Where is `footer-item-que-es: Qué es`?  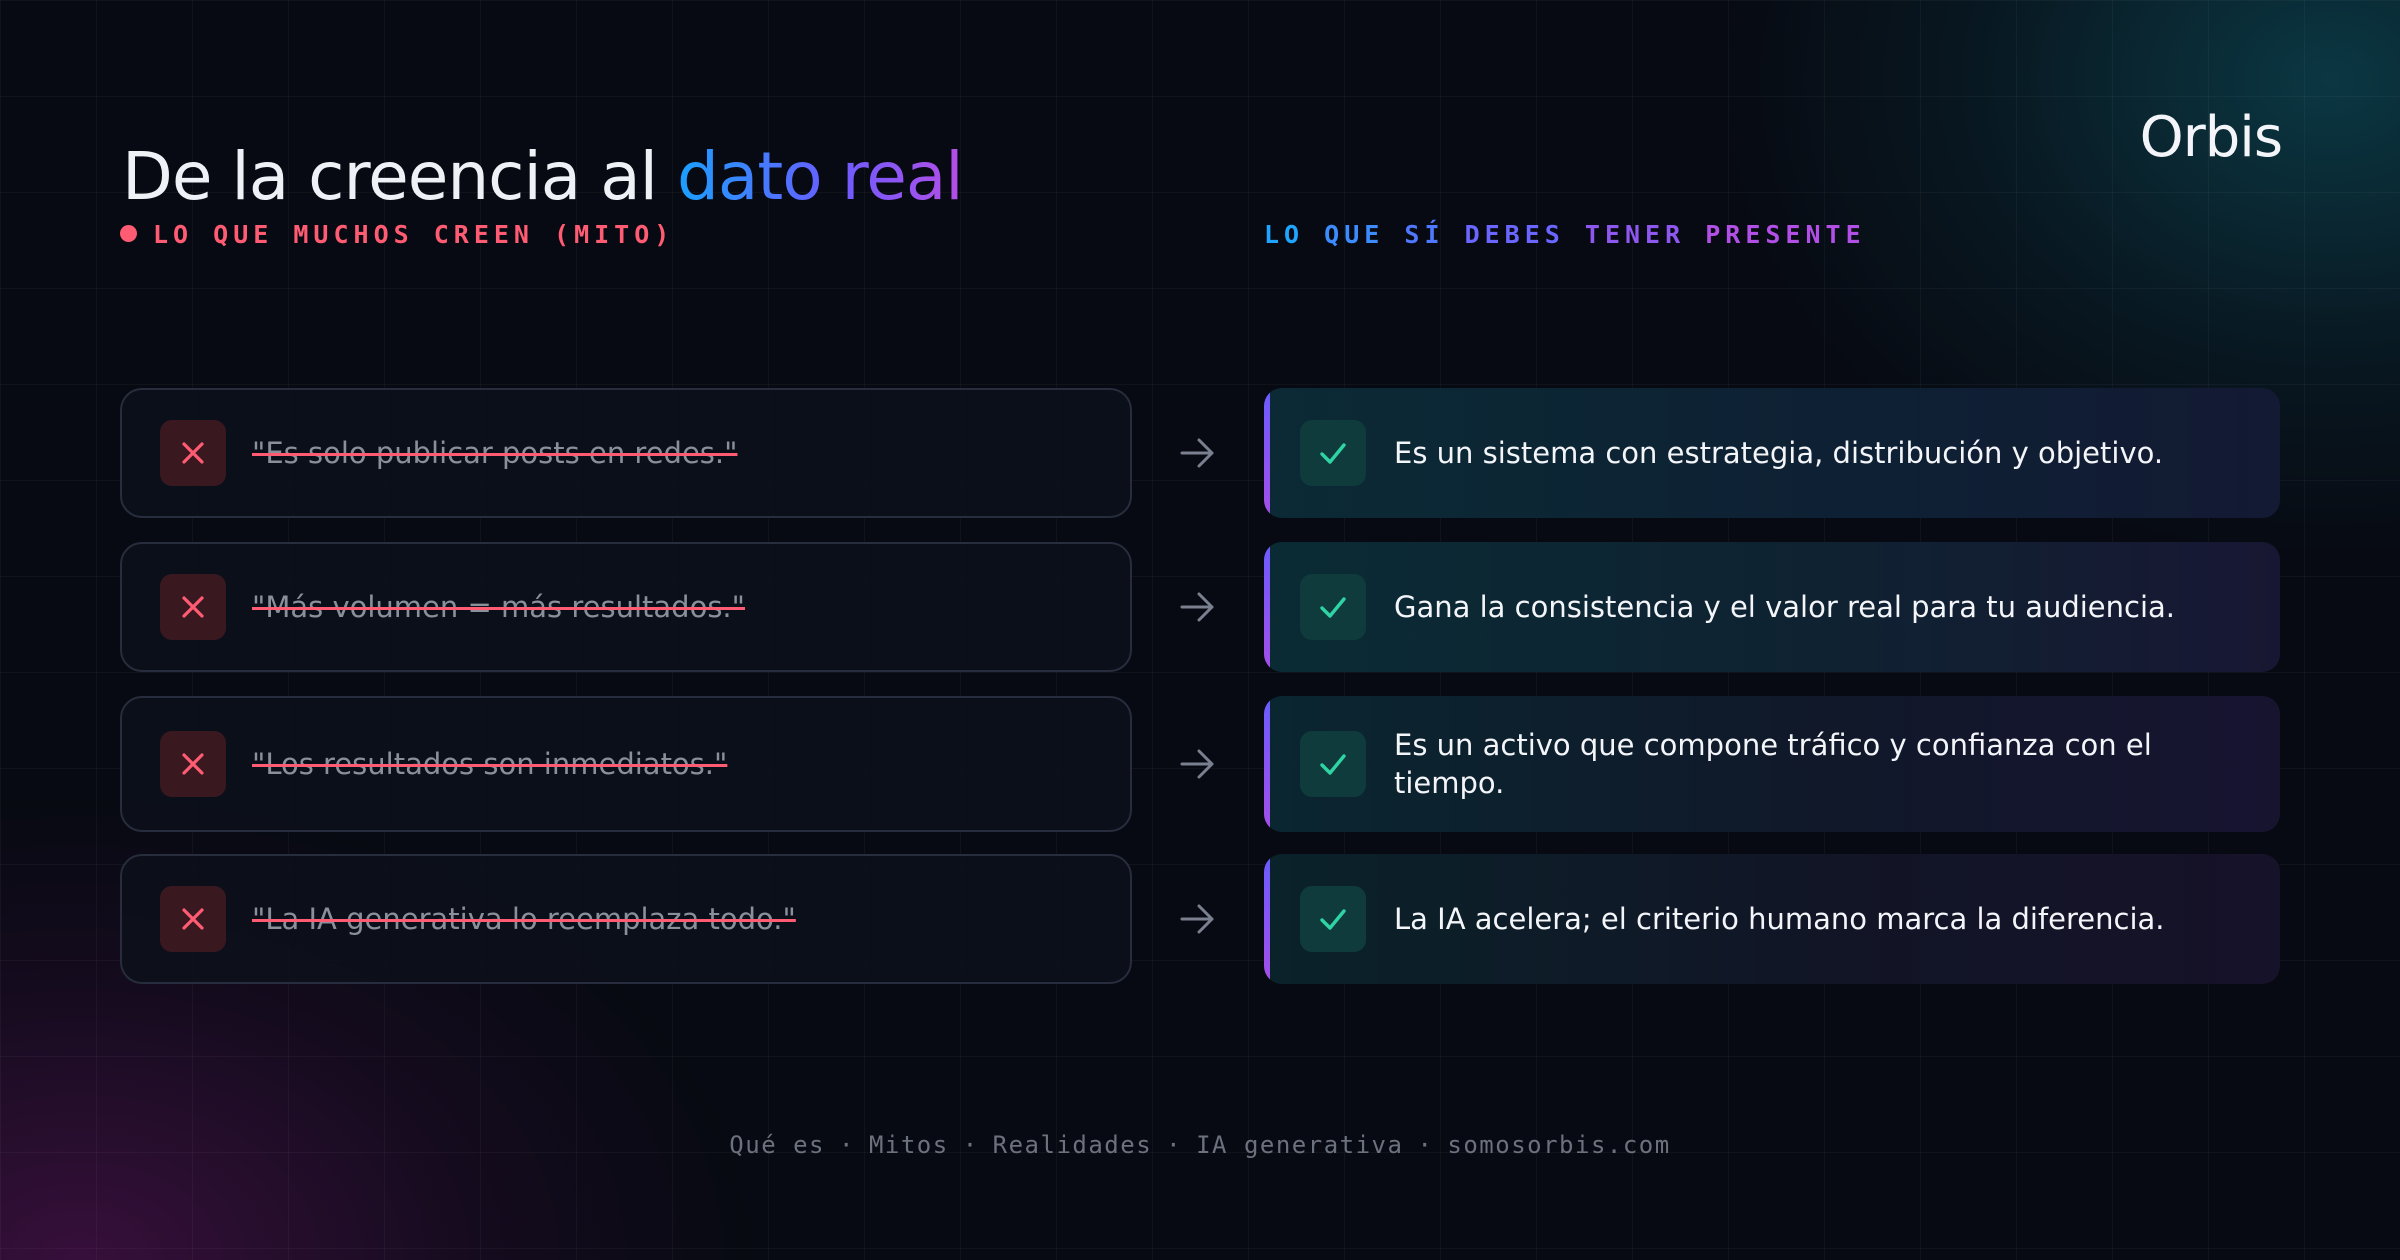
footer-item-que-es: Qué es is located at coordinates (777, 1145).